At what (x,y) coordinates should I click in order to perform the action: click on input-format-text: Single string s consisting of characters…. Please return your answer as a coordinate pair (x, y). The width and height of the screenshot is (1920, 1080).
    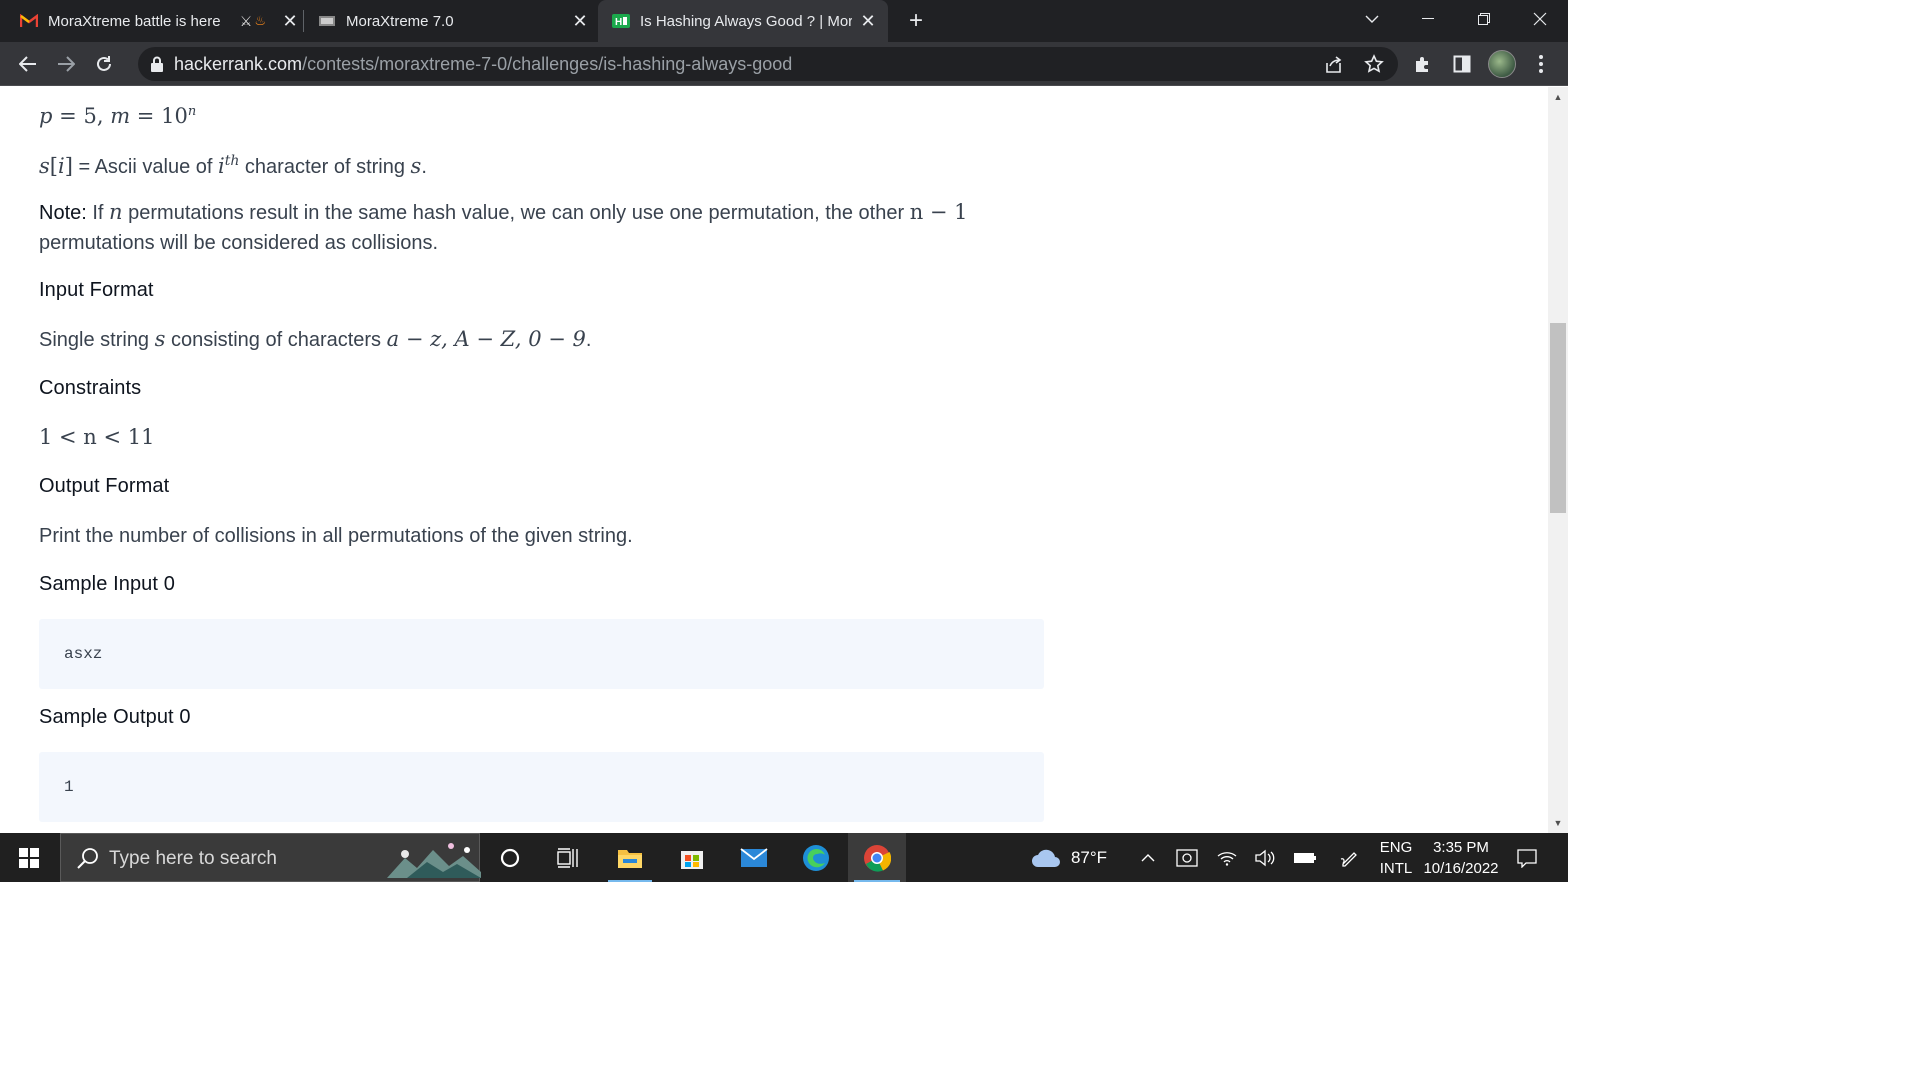
    Looking at the image, I should click on (315, 339).